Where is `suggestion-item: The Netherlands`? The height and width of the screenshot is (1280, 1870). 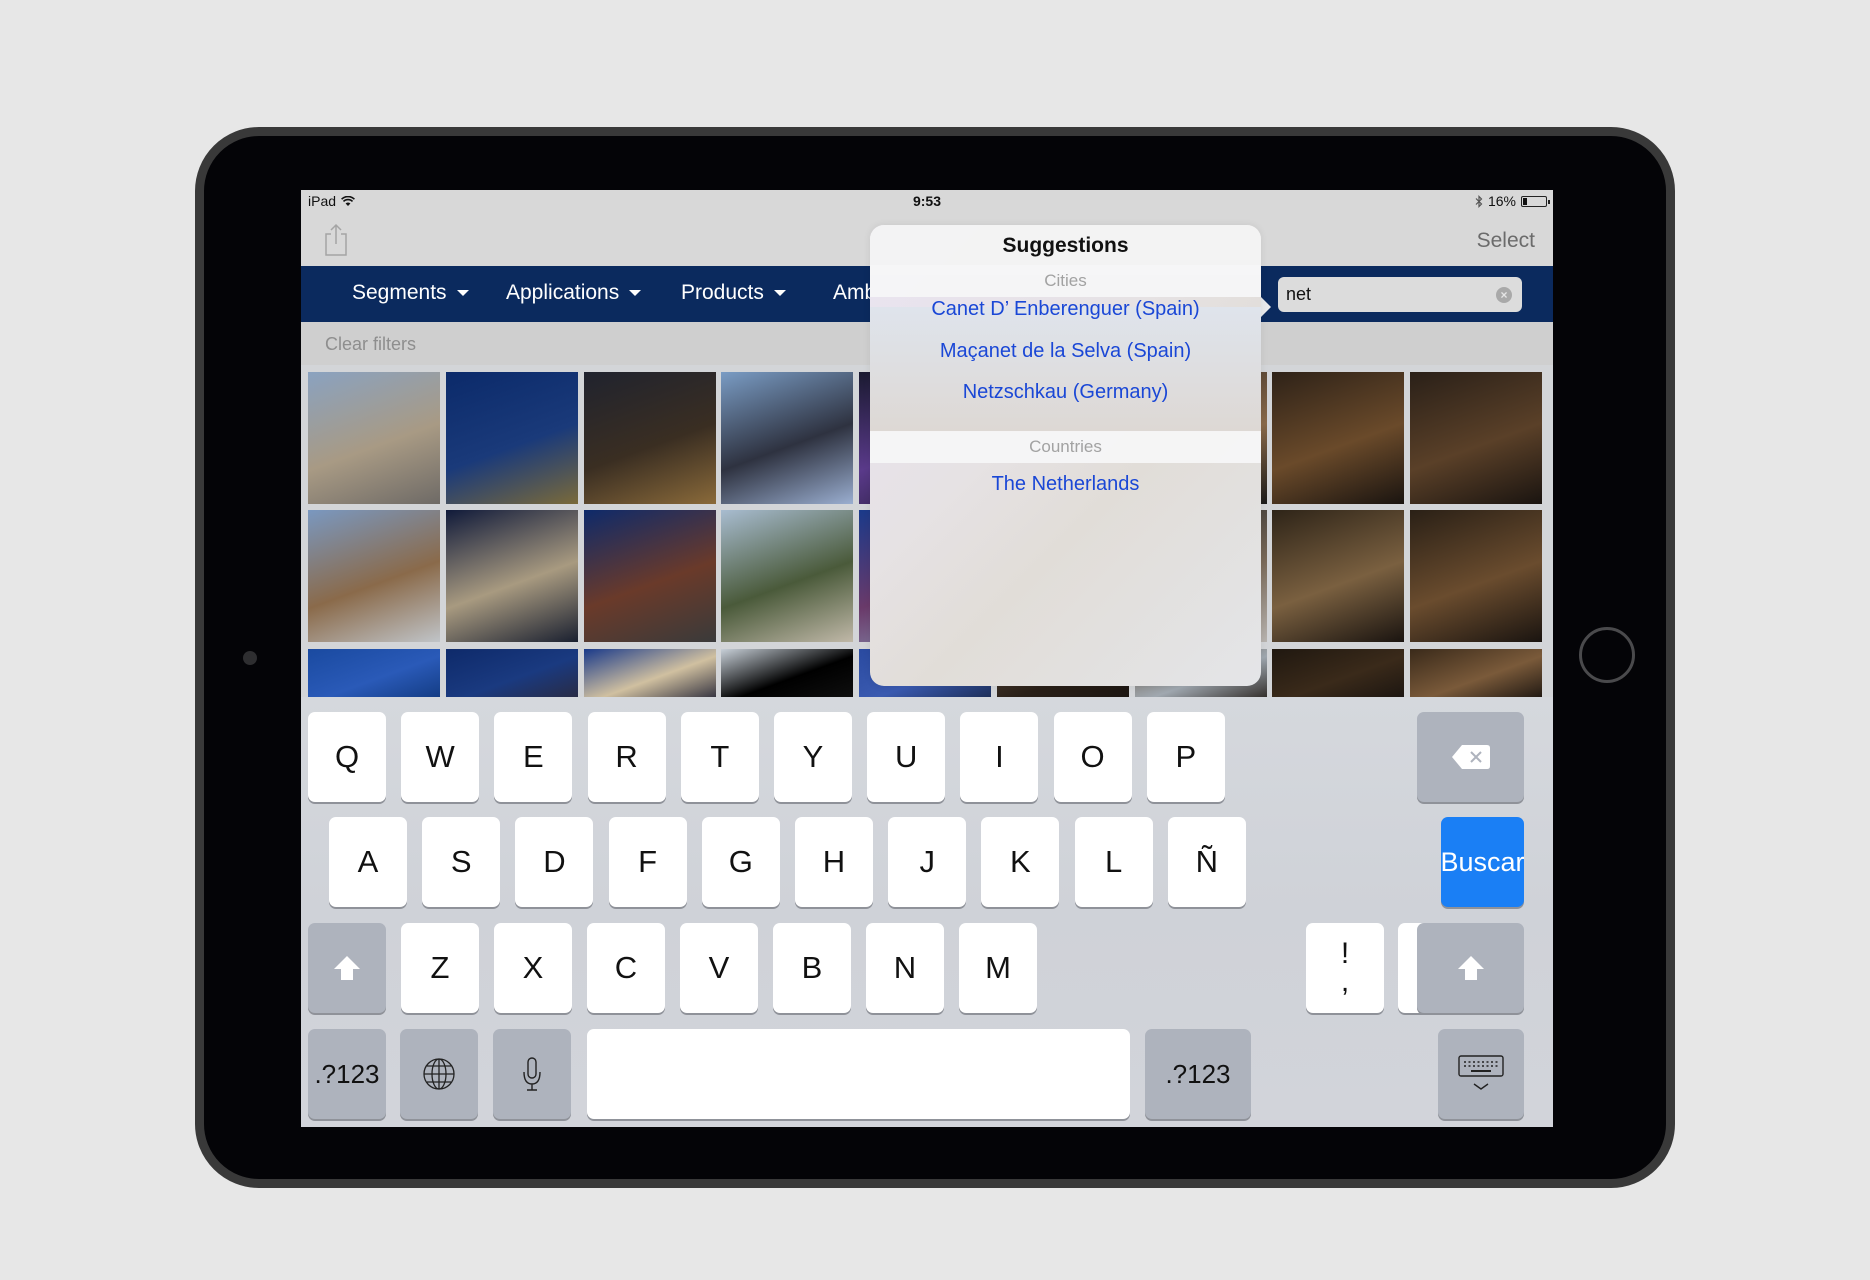 suggestion-item: The Netherlands is located at coordinates (1065, 484).